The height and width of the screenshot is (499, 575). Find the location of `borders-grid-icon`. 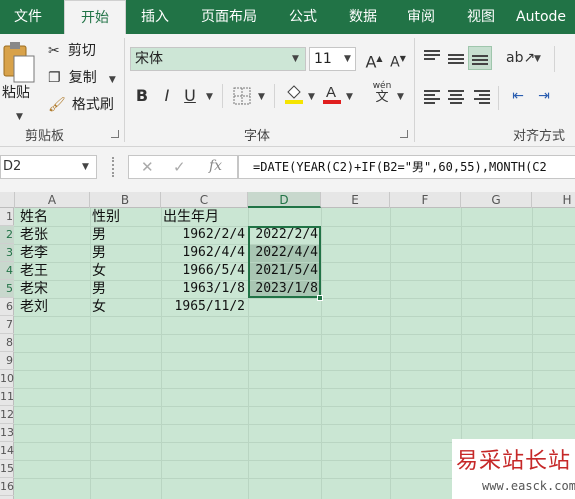

borders-grid-icon is located at coordinates (242, 96).